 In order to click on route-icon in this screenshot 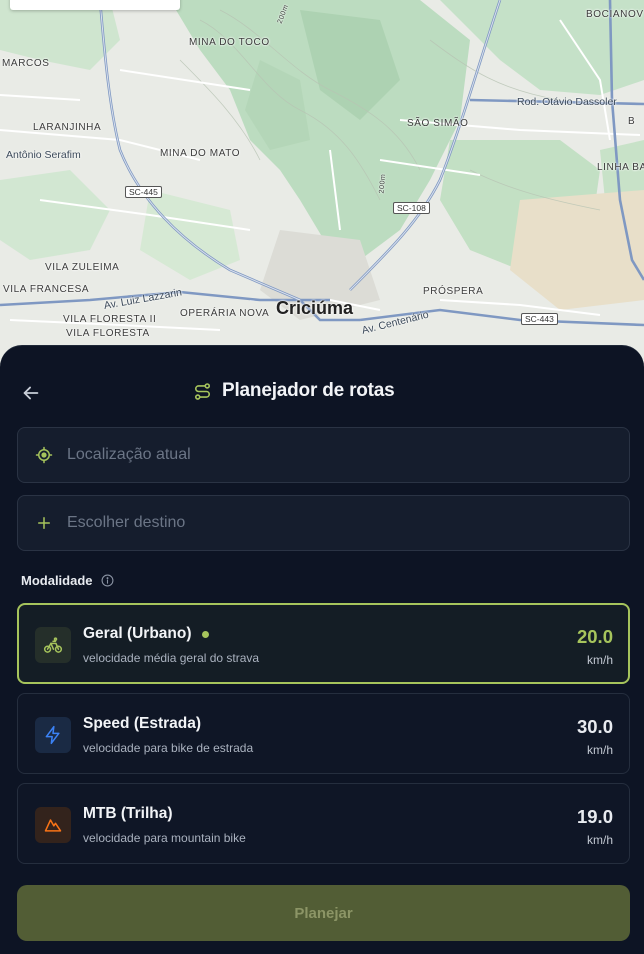, I will do `click(202, 391)`.